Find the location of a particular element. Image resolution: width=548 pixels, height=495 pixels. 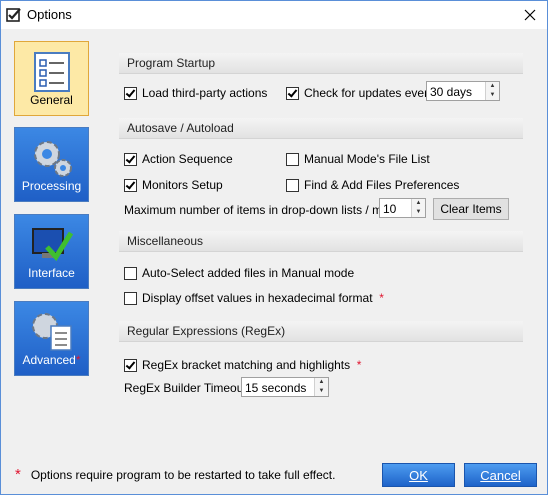

gear-document-icon is located at coordinates (52, 332).